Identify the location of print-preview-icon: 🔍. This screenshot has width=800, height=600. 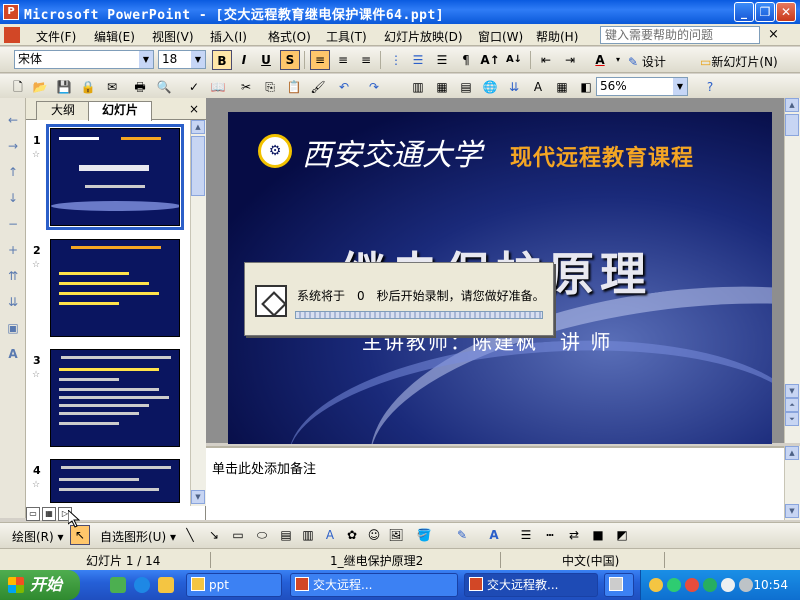
(164, 87).